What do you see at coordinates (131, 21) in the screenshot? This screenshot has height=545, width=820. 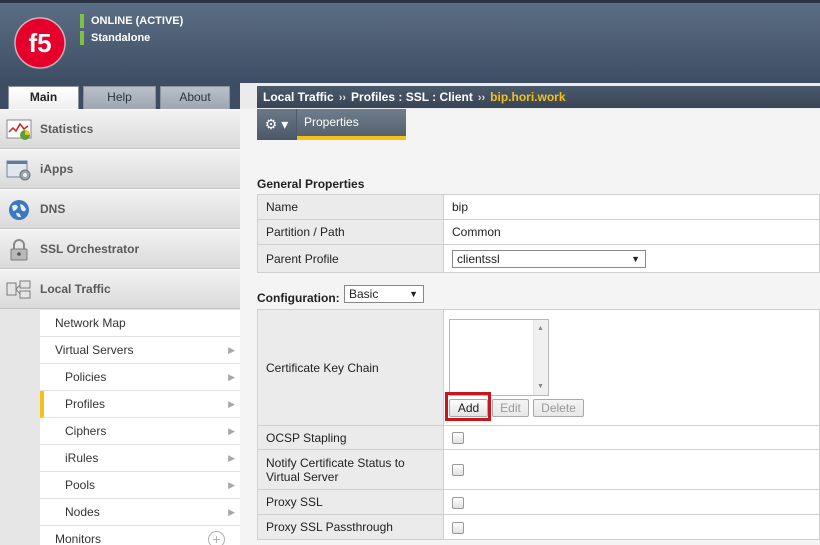 I see `status-online: ONLINE (ACTIVE)` at bounding box center [131, 21].